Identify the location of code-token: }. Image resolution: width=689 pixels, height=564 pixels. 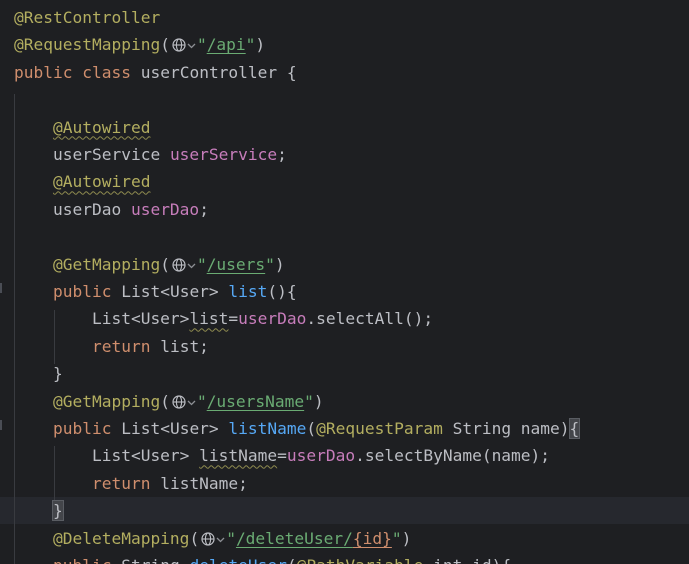
(38, 374).